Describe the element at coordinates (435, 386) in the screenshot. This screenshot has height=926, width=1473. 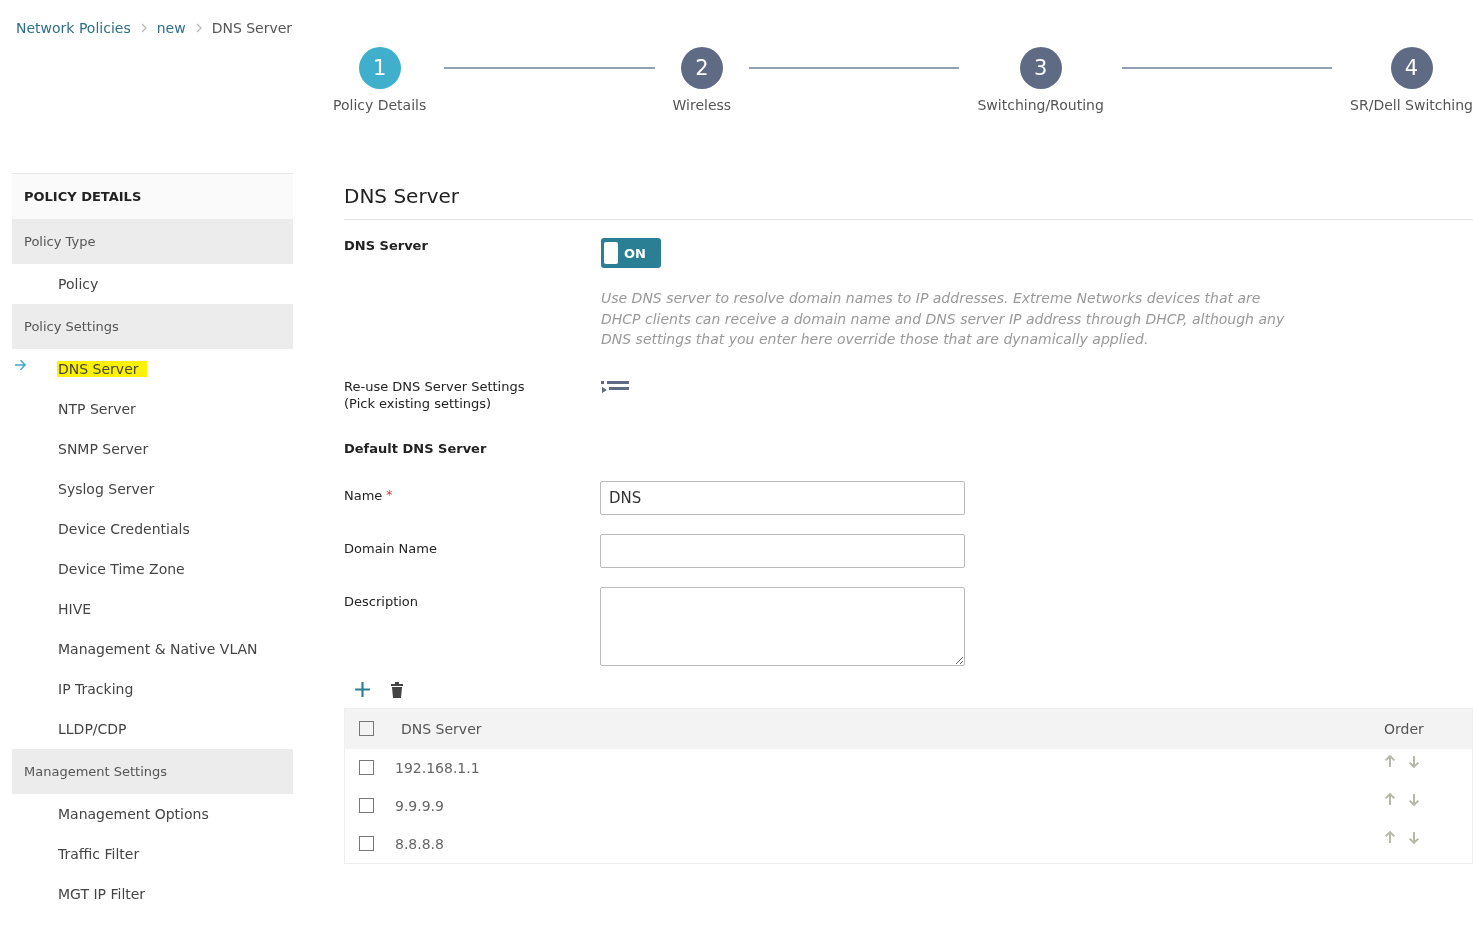
I see `field-label: Re-use DNS Server Settings` at that location.